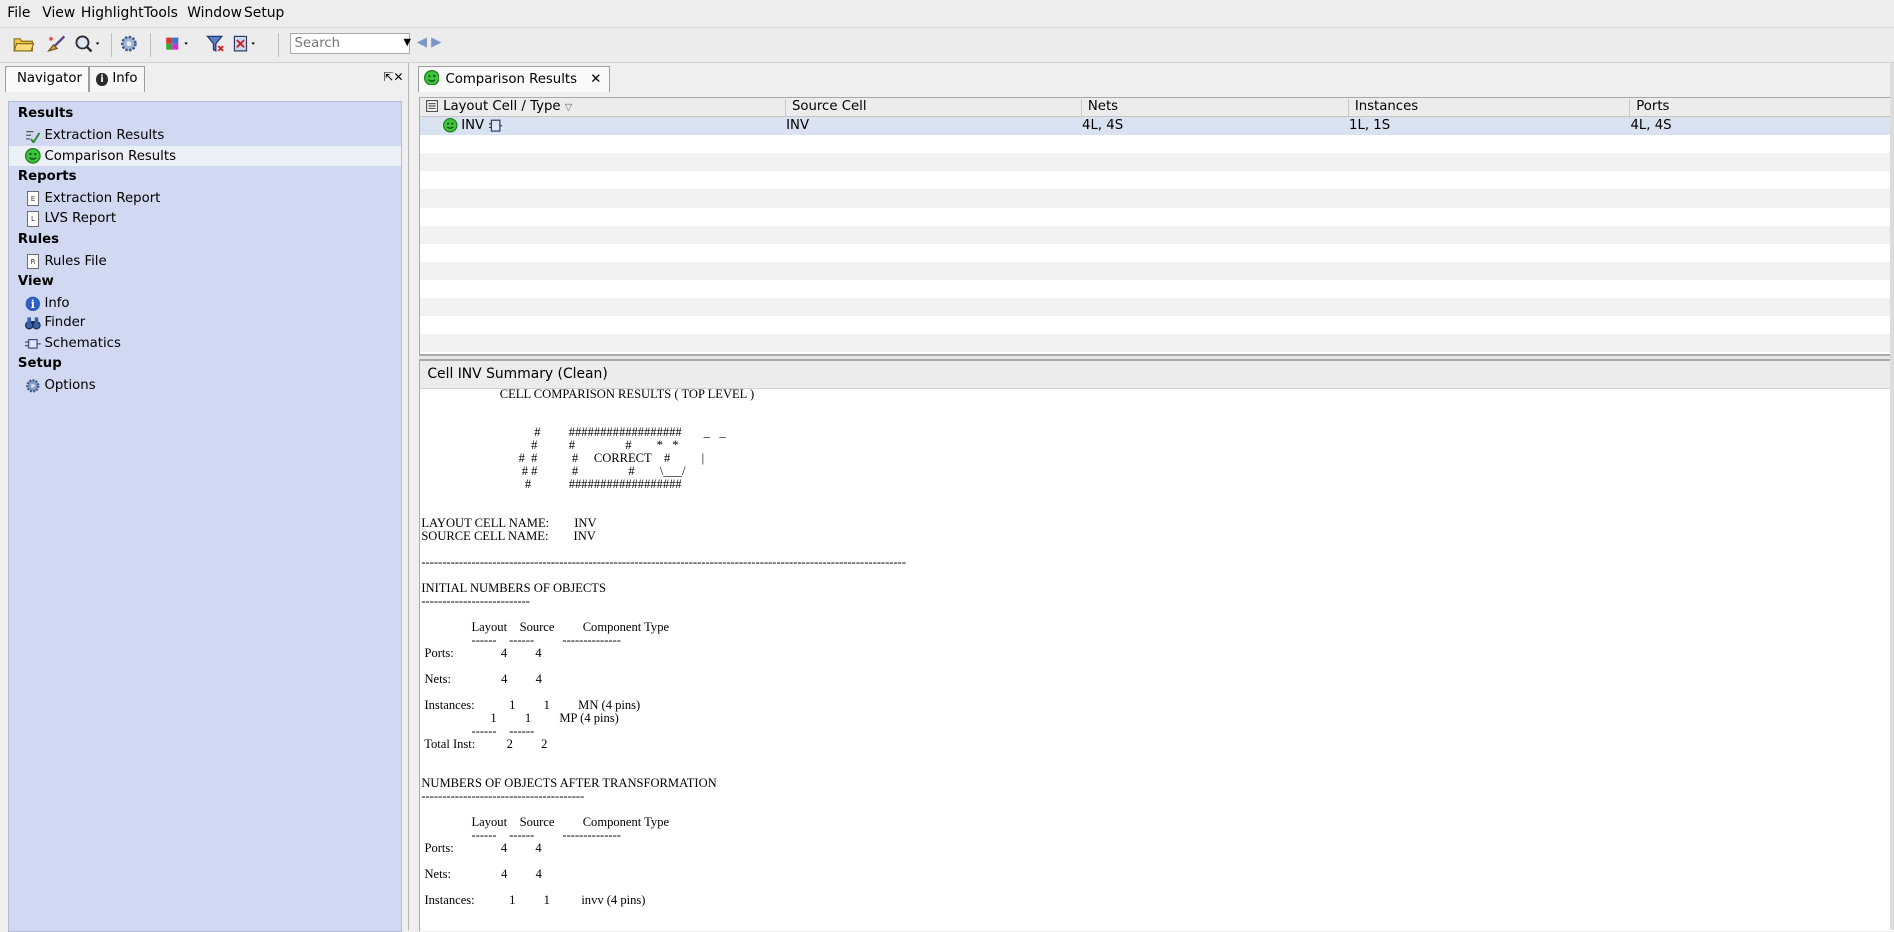  Describe the element at coordinates (573, 432) in the screenshot. I see `report-banner-line: # ################## _ _` at that location.